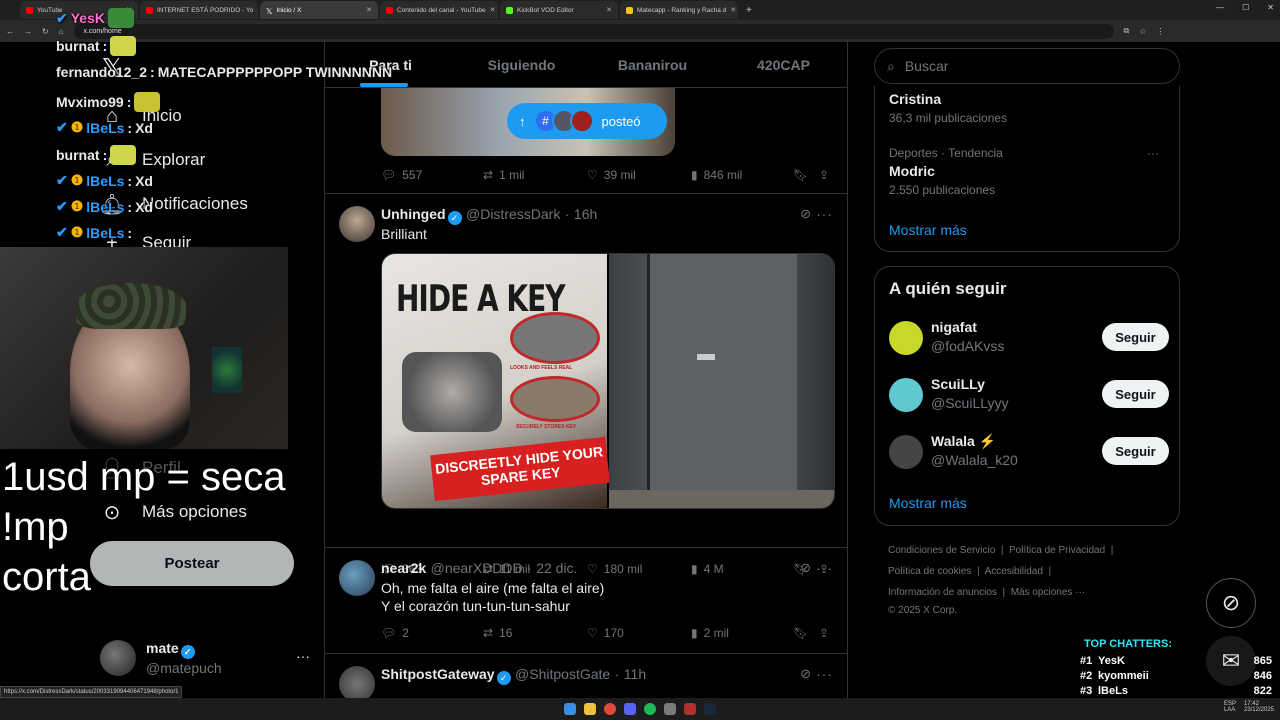  What do you see at coordinates (652, 64) in the screenshot?
I see `tab-bananirou: Bananirou` at bounding box center [652, 64].